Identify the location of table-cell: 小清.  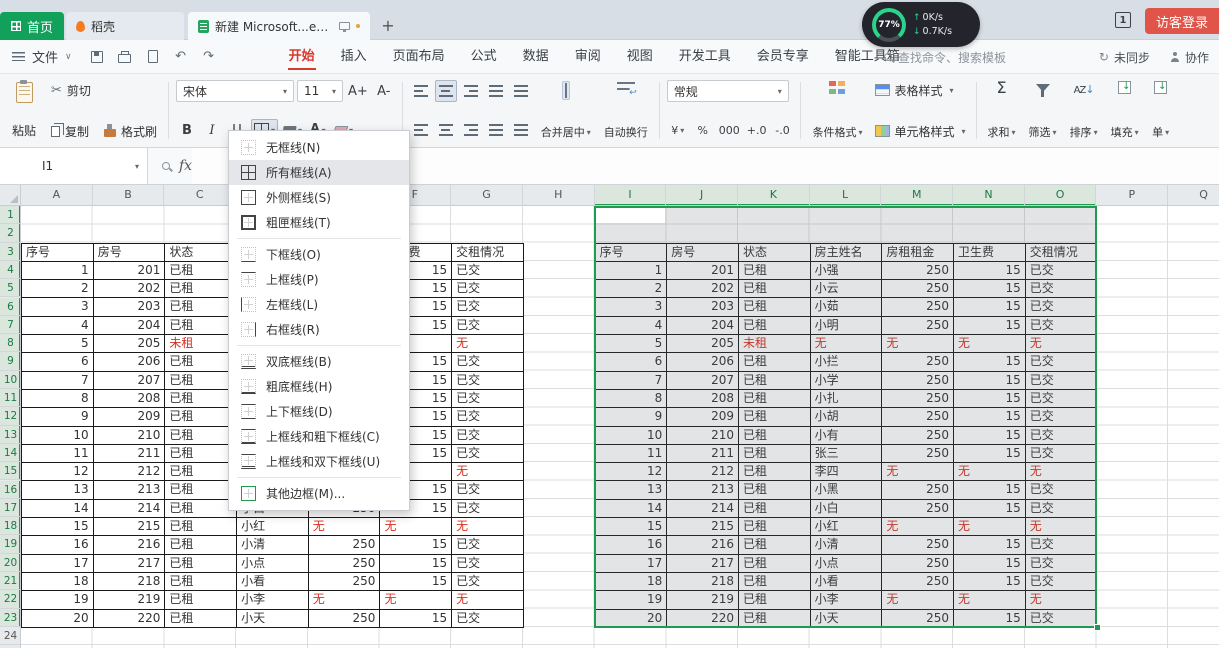
(846, 545).